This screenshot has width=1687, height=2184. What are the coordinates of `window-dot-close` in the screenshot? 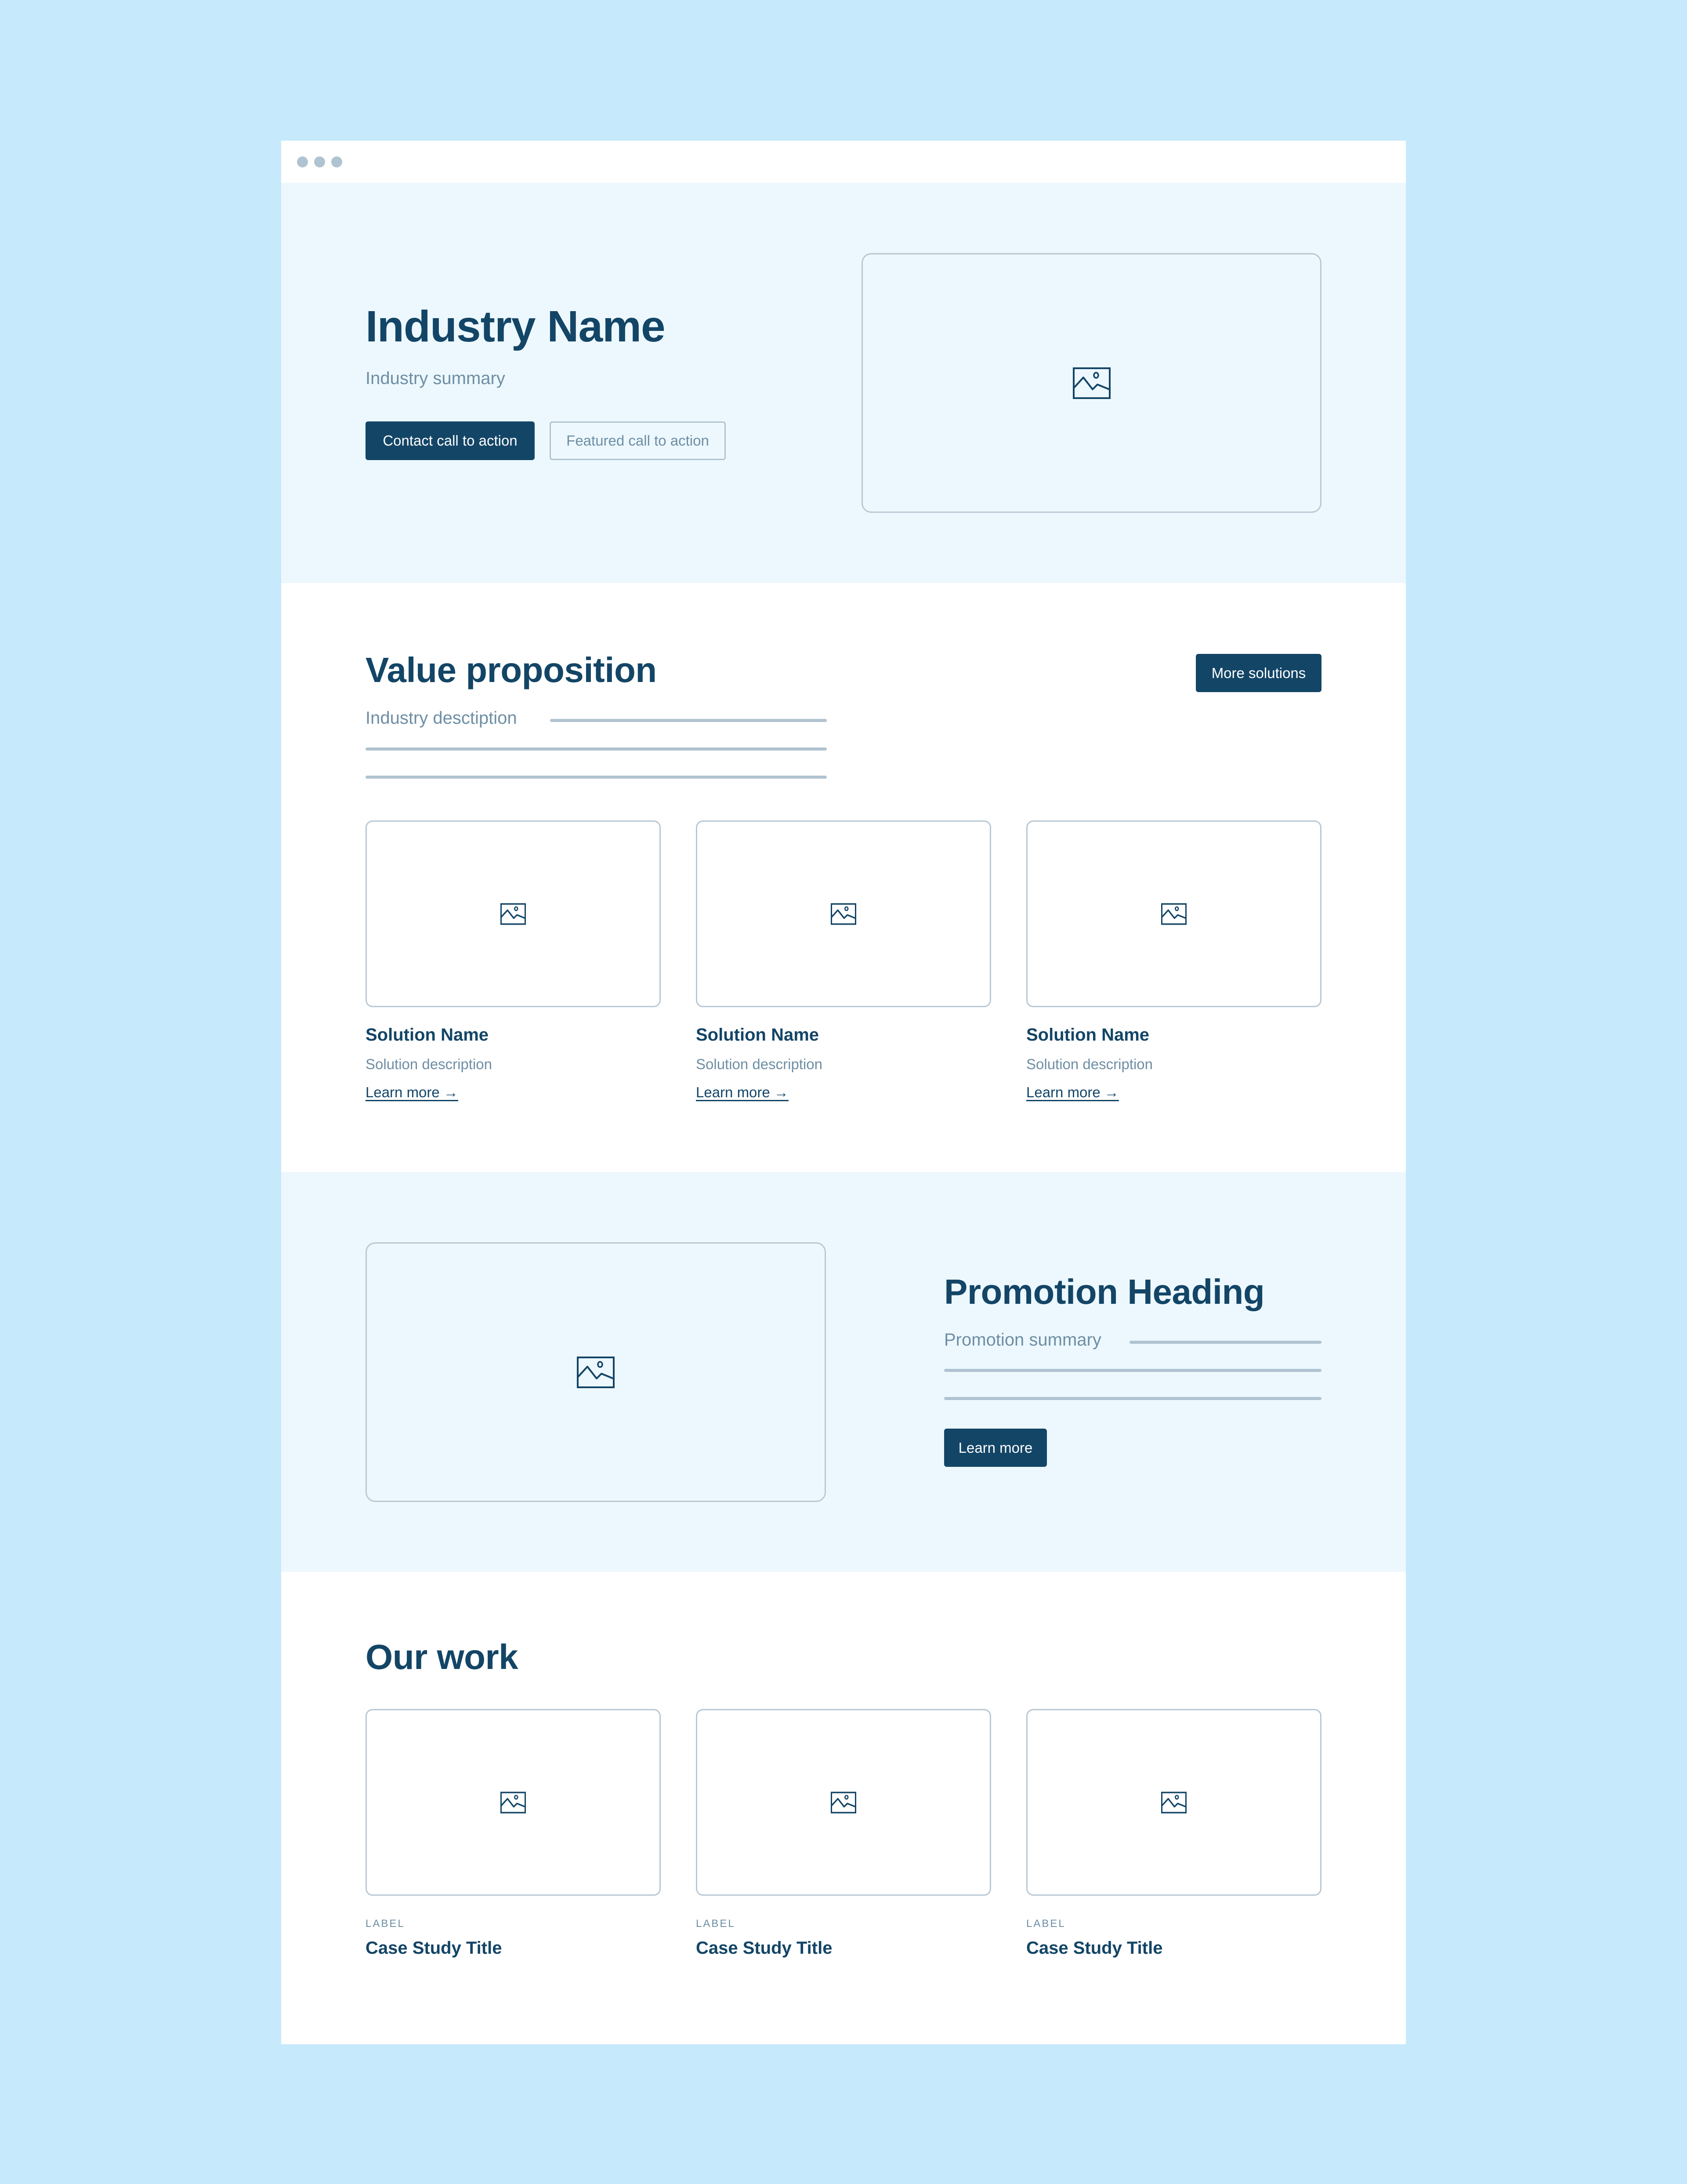 It's located at (302, 161).